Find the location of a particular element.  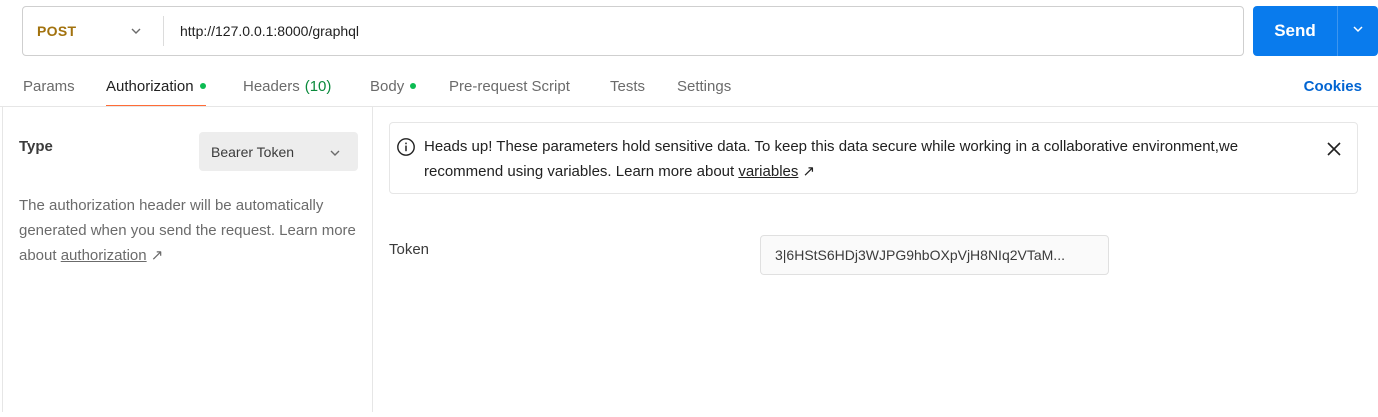

info-icon is located at coordinates (406, 149).